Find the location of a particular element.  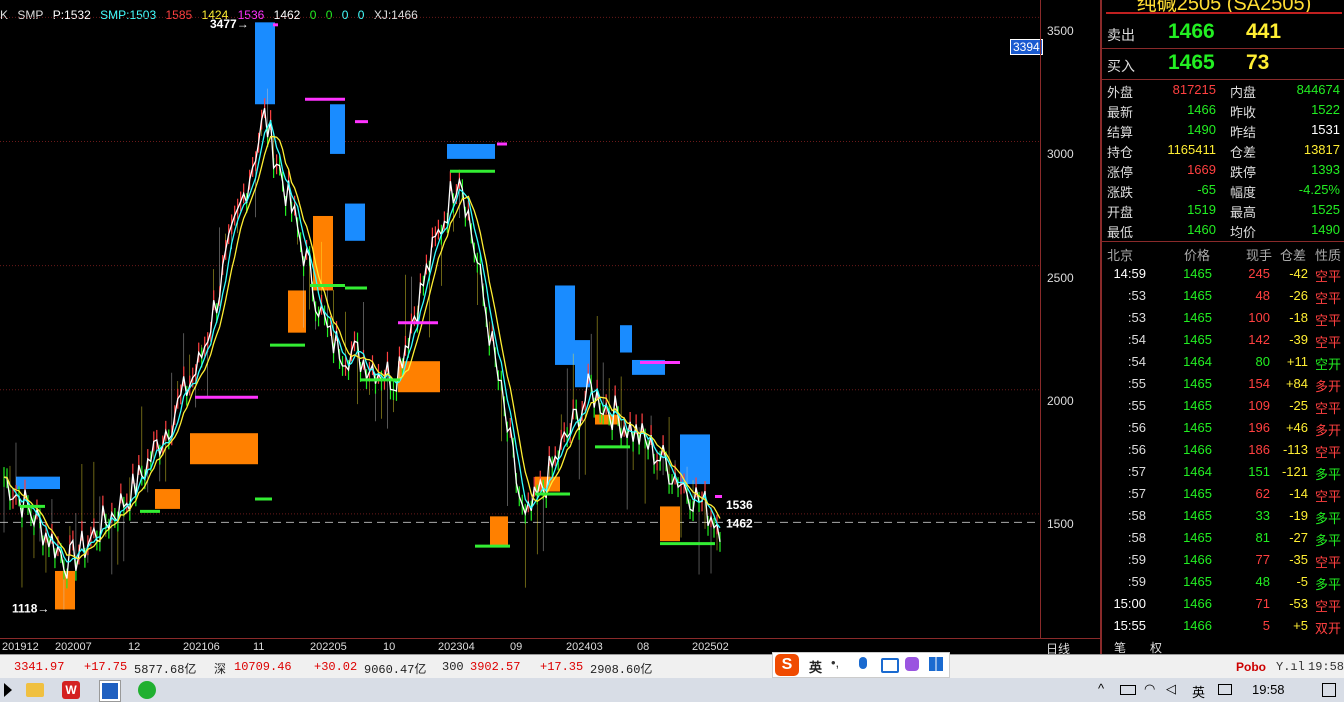

x-tick: 201912 is located at coordinates (20, 647).